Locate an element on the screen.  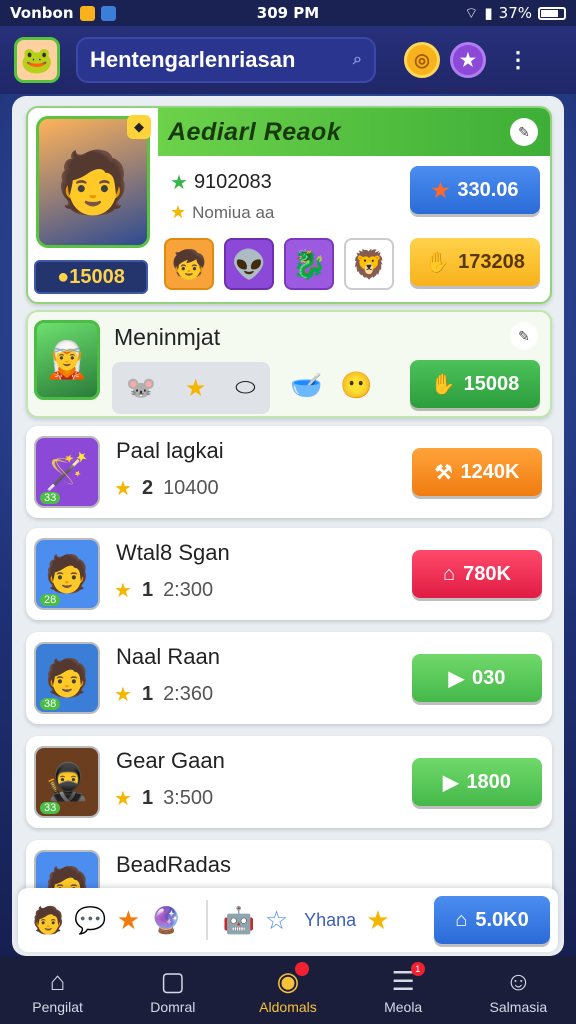
item-count: 2:360 is located at coordinates (188, 694).